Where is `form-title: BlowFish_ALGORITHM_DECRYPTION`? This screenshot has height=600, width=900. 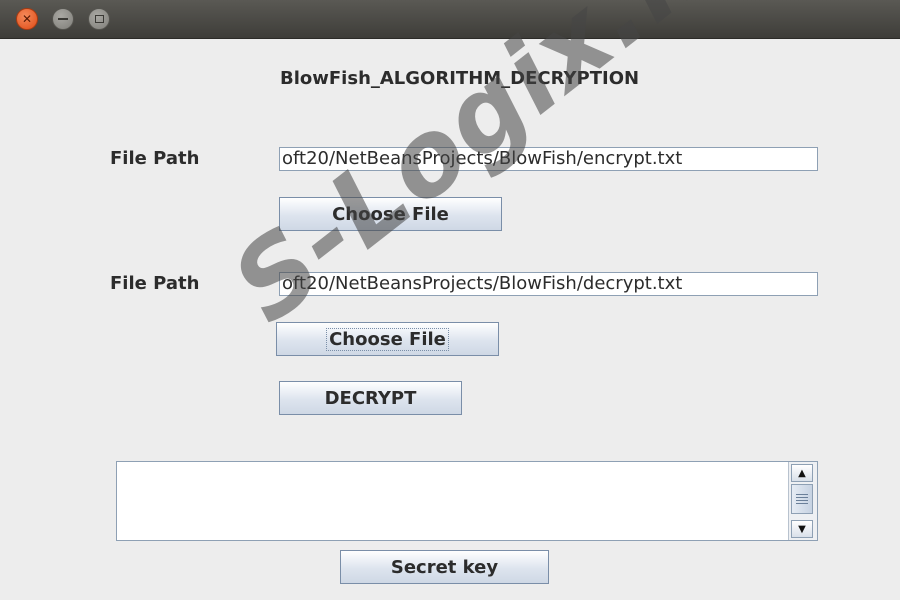 form-title: BlowFish_ALGORITHM_DECRYPTION is located at coordinates (460, 78).